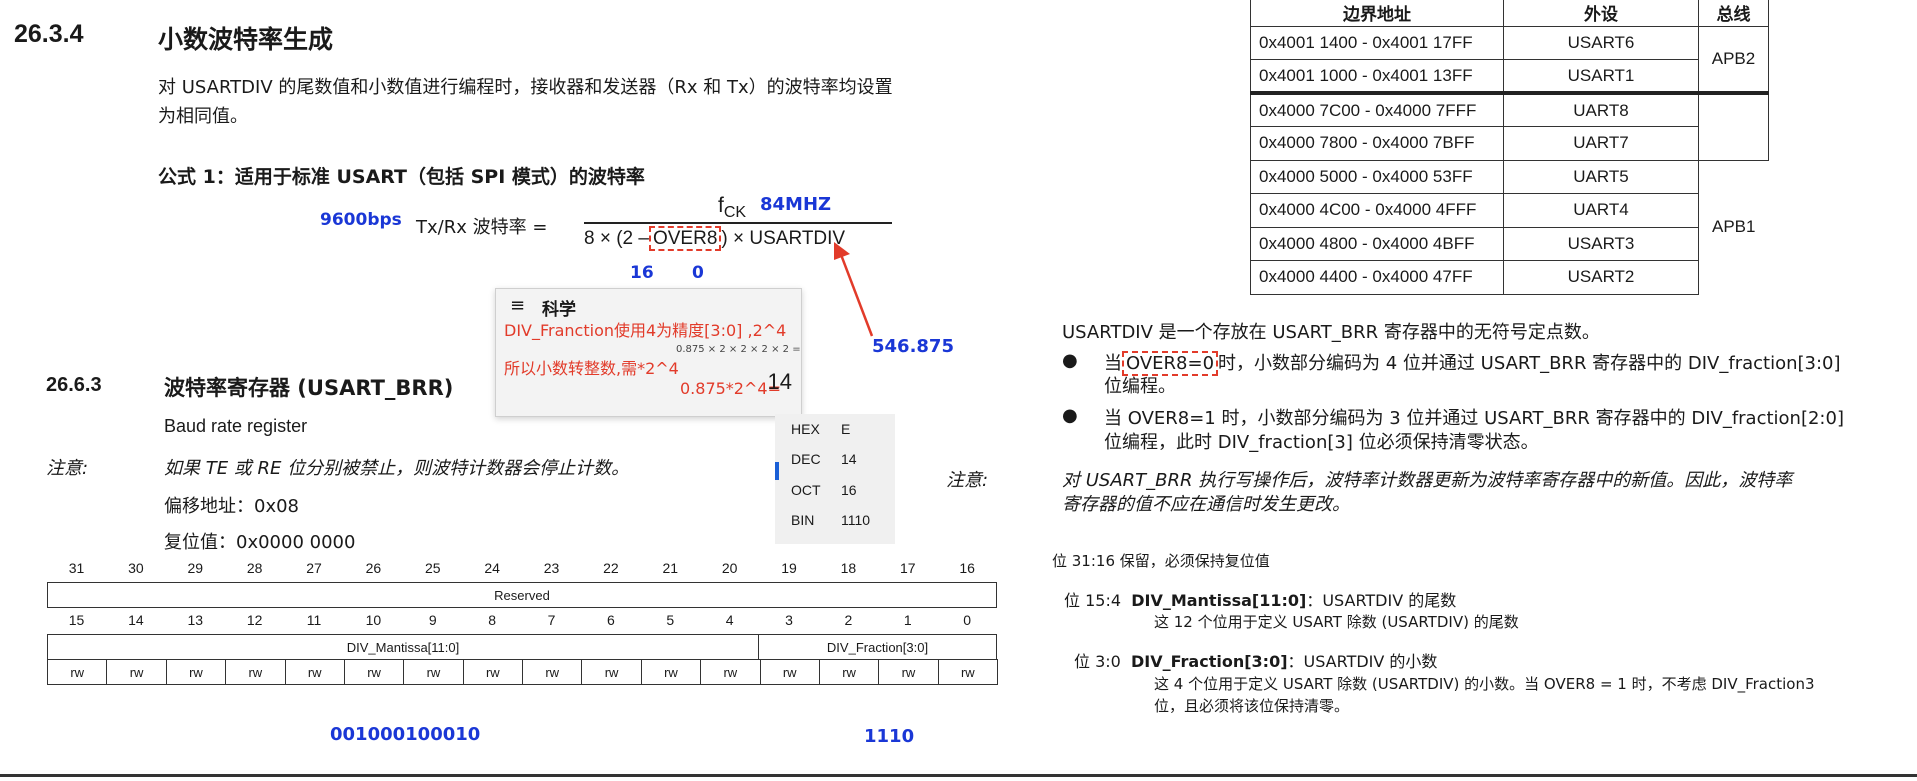 The width and height of the screenshot is (1917, 781). Describe the element at coordinates (685, 238) in the screenshot. I see `over8-boxed: OVER8` at that location.